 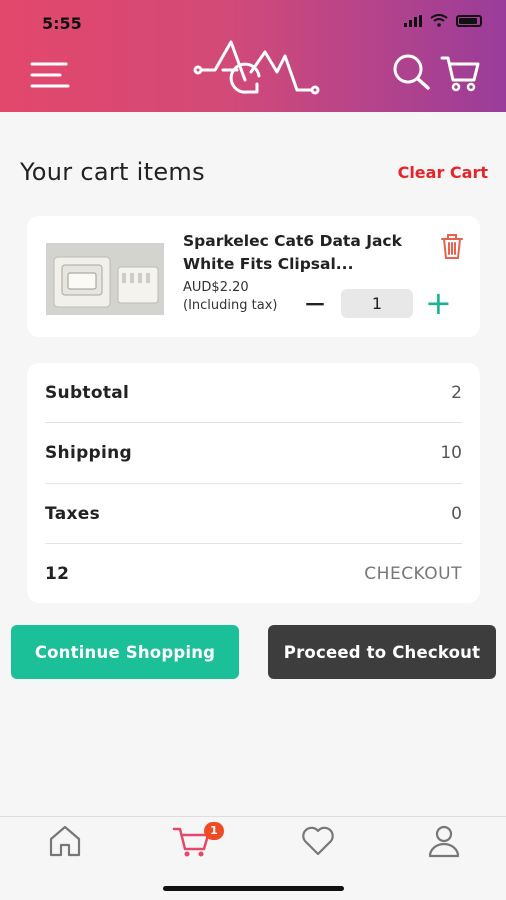 What do you see at coordinates (456, 393) in the screenshot?
I see `subtotal-value: 2` at bounding box center [456, 393].